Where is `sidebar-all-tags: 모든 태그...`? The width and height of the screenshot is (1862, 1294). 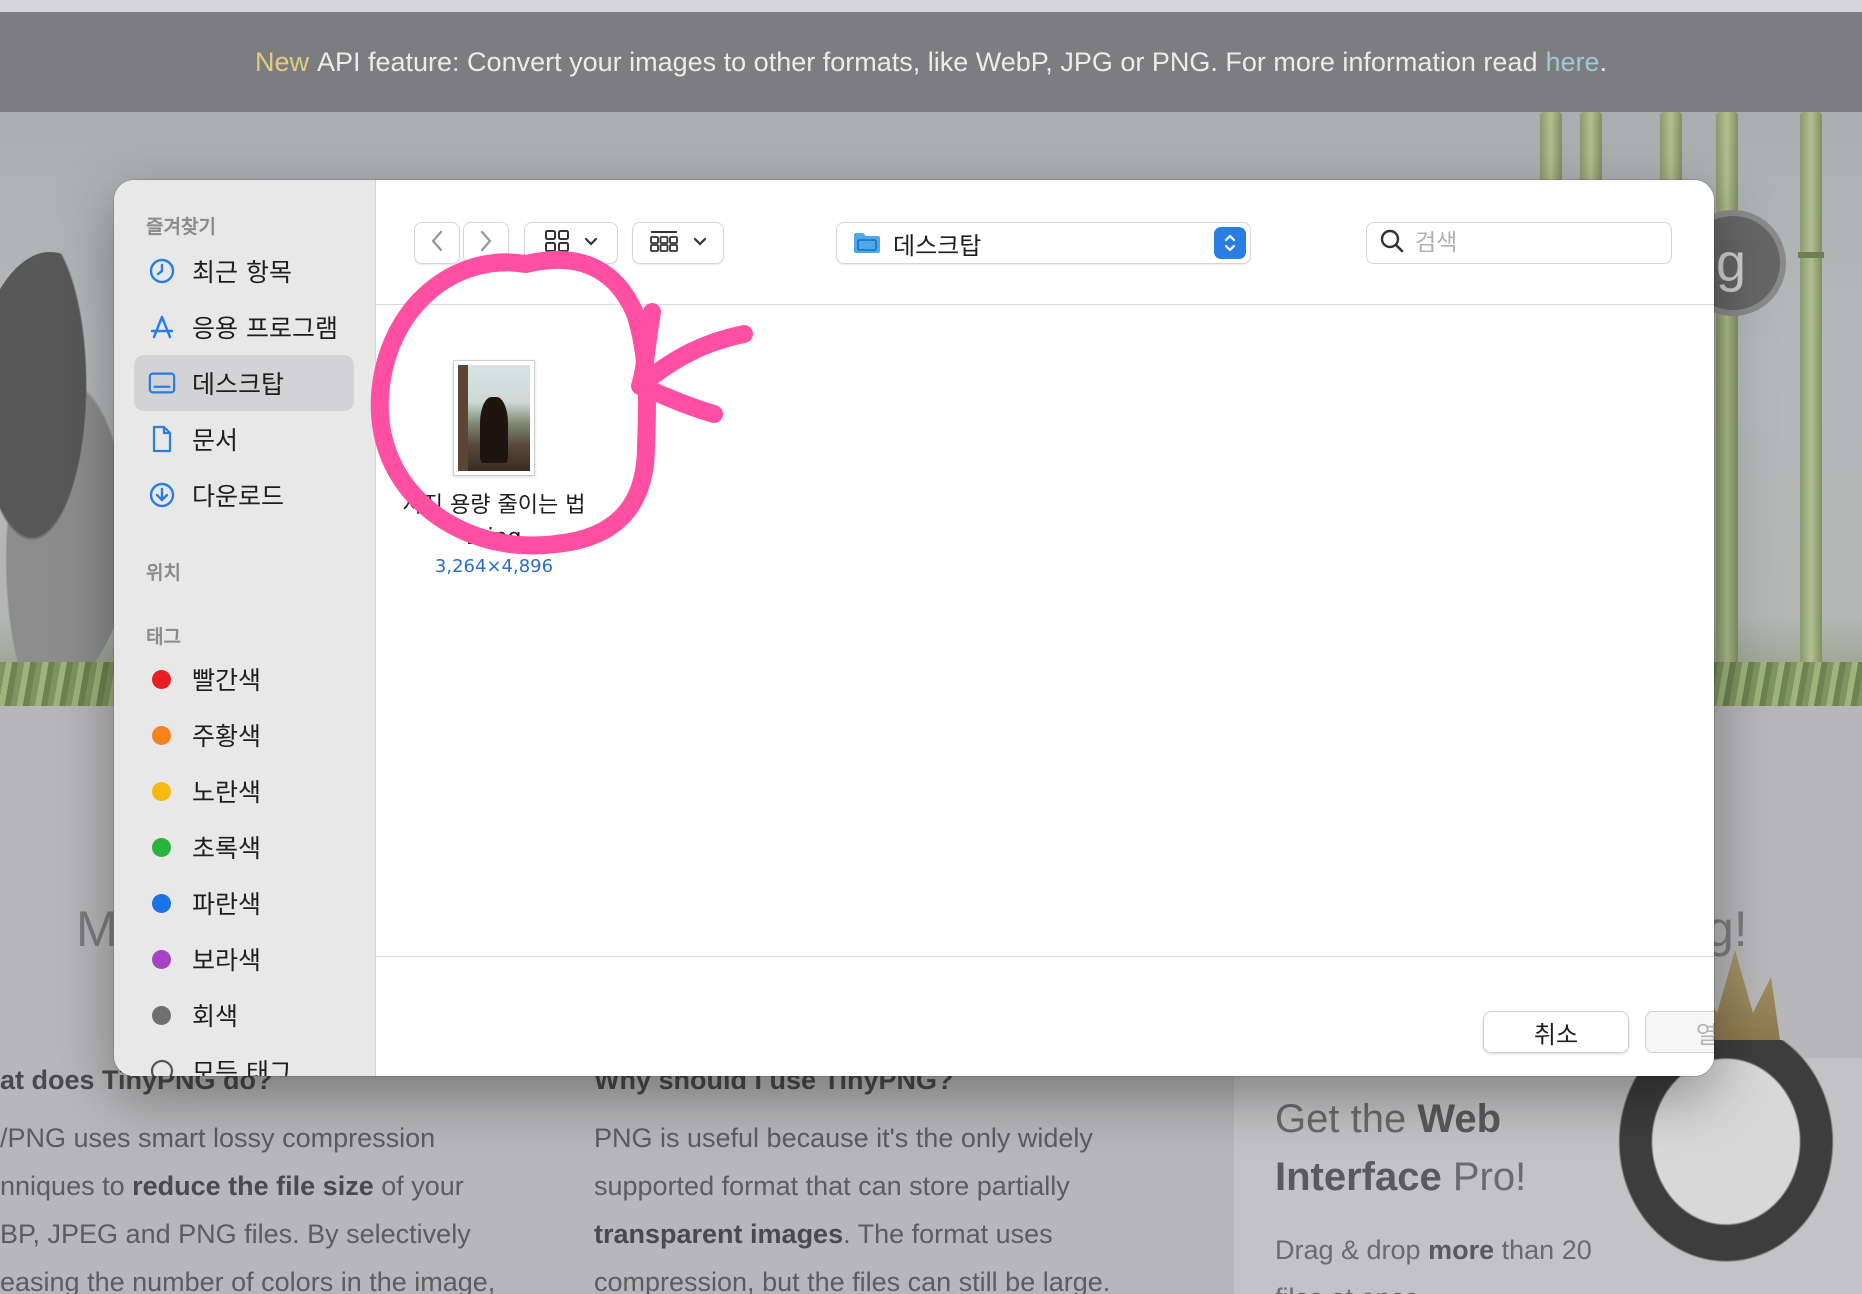
sidebar-all-tags: 모든 태그... is located at coordinates (244, 1059).